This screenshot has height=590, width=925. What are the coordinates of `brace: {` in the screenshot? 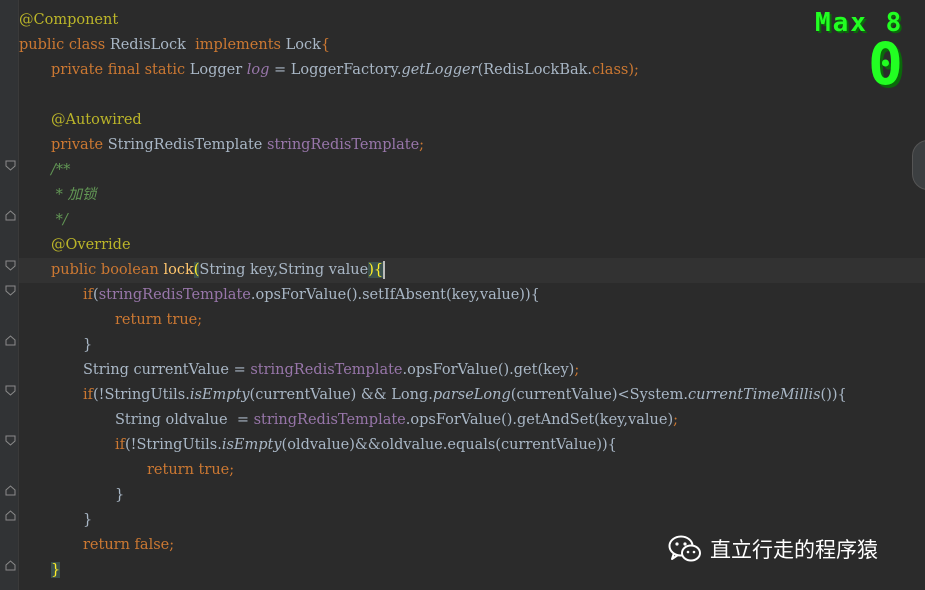 It's located at (325, 45).